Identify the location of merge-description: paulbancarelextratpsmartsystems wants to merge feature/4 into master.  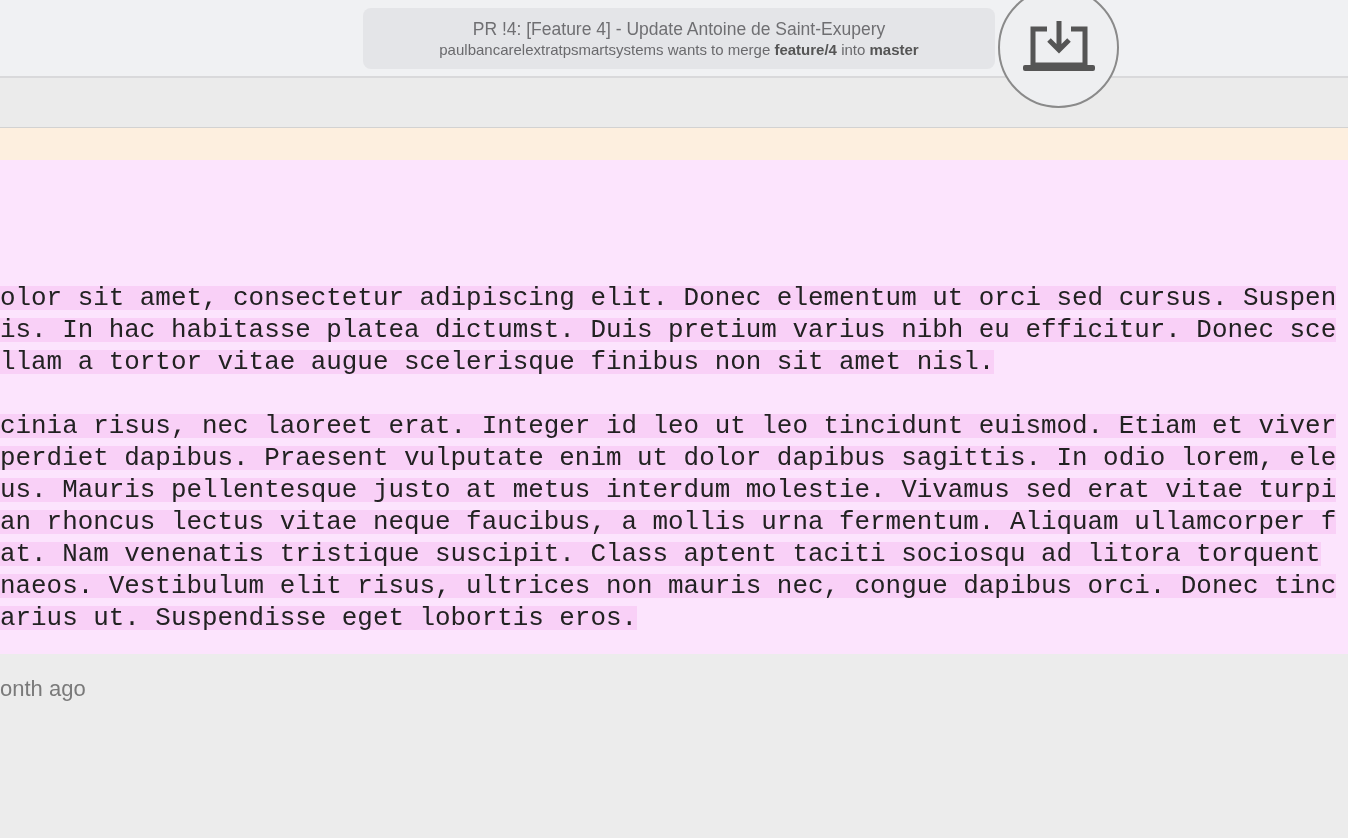
(679, 49).